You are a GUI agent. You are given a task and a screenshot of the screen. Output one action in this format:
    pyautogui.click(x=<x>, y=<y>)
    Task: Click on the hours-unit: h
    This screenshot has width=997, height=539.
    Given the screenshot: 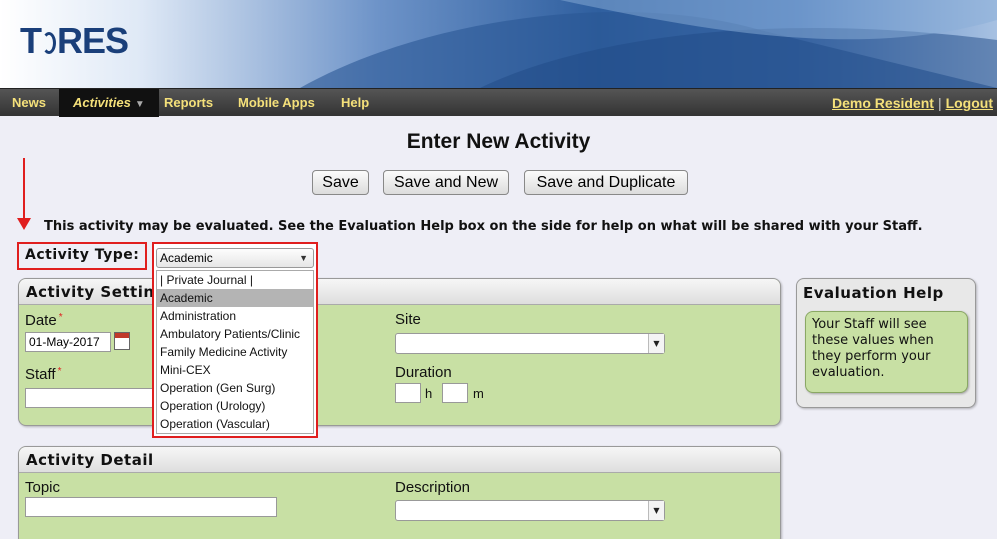 What is the action you would take?
    pyautogui.click(x=429, y=393)
    